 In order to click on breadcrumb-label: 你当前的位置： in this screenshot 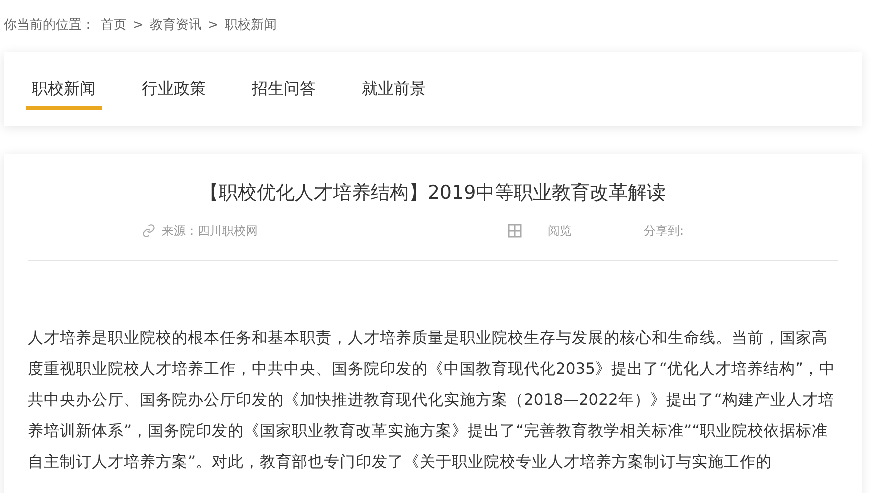, I will do `click(49, 26)`.